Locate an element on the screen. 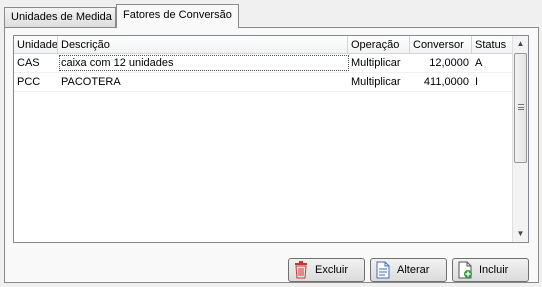  tab-strip: Unidades de Medida Fatores de Conversão is located at coordinates (270, 16).